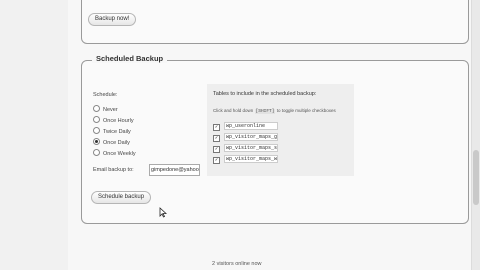 The height and width of the screenshot is (270, 480). What do you see at coordinates (96, 142) in the screenshot?
I see `radio-button-selected` at bounding box center [96, 142].